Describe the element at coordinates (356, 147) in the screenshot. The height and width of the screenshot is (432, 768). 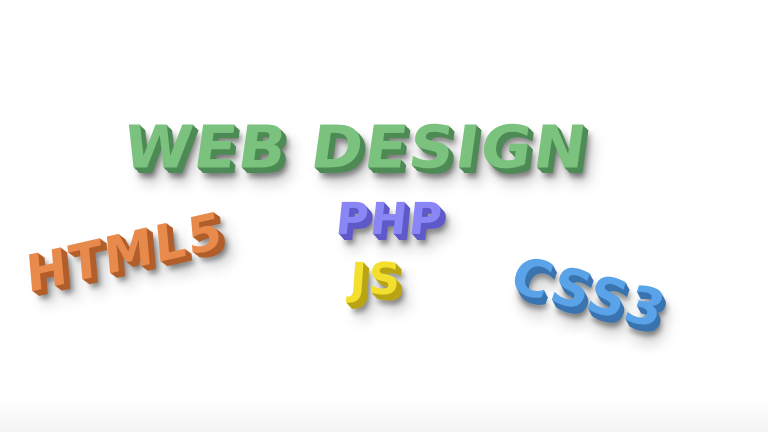
I see `web-design-3d-text: WEB DESIGN` at that location.